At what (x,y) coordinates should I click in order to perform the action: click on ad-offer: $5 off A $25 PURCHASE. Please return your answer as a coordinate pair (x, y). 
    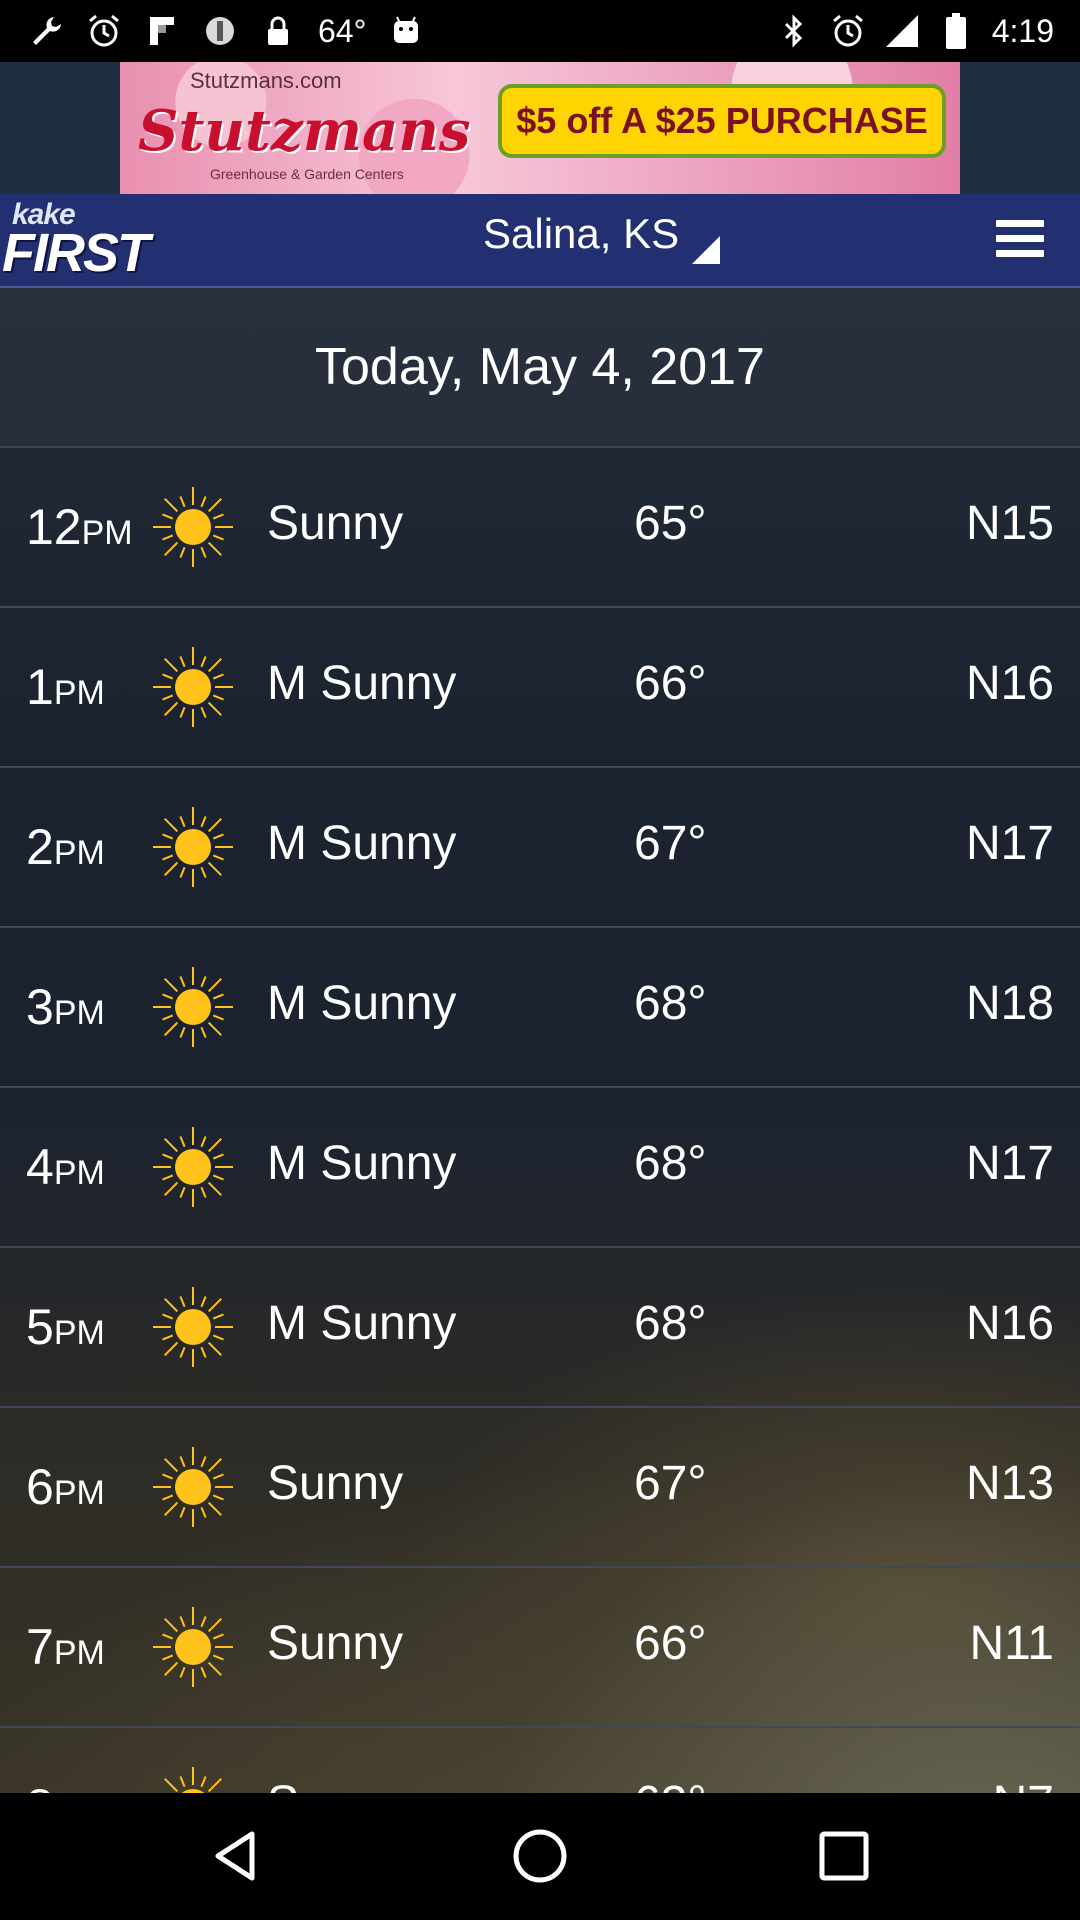
    Looking at the image, I should click on (722, 121).